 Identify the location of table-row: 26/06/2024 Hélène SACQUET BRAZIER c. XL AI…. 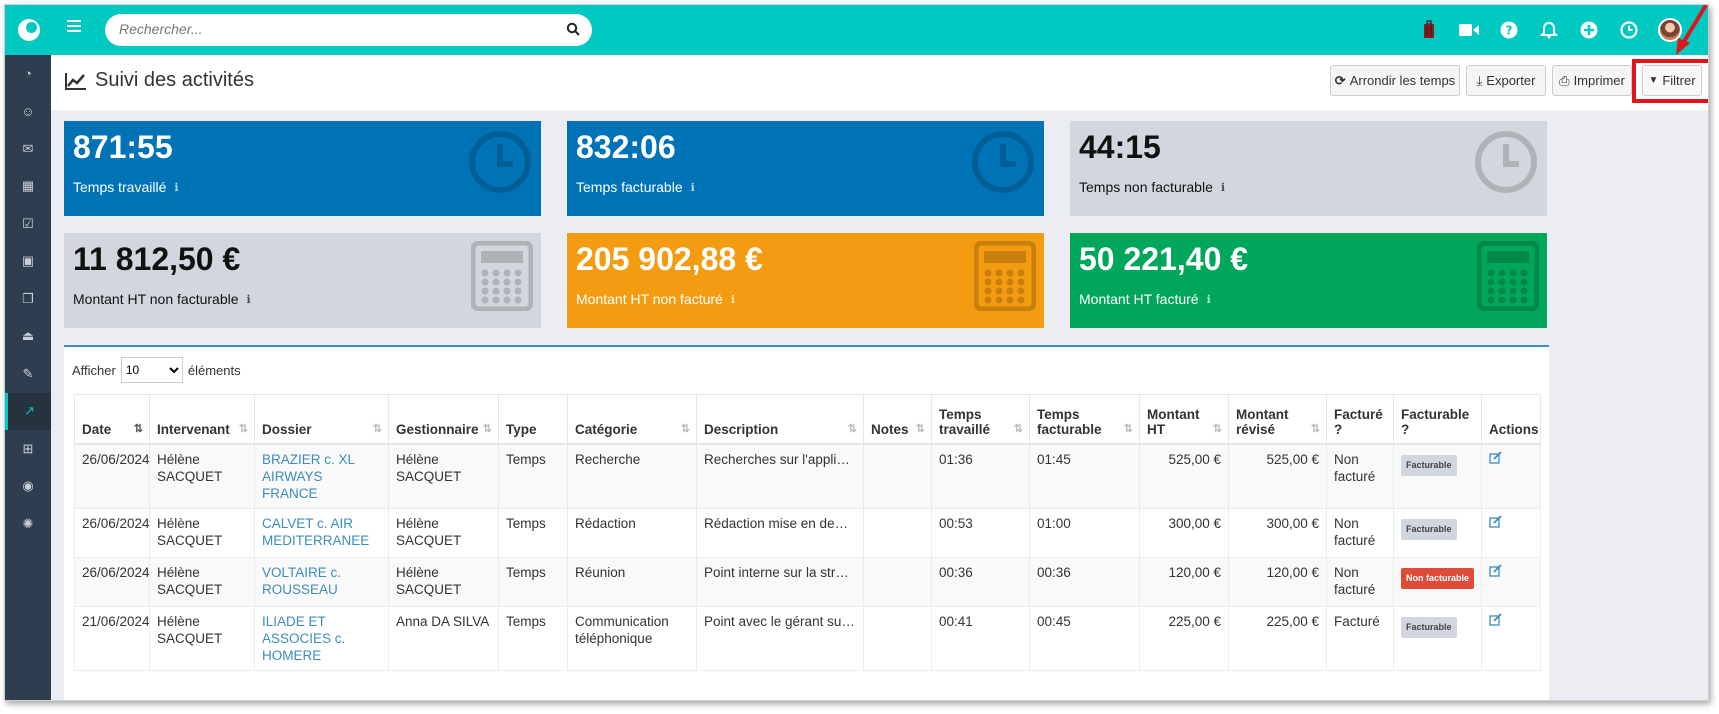
(807, 476).